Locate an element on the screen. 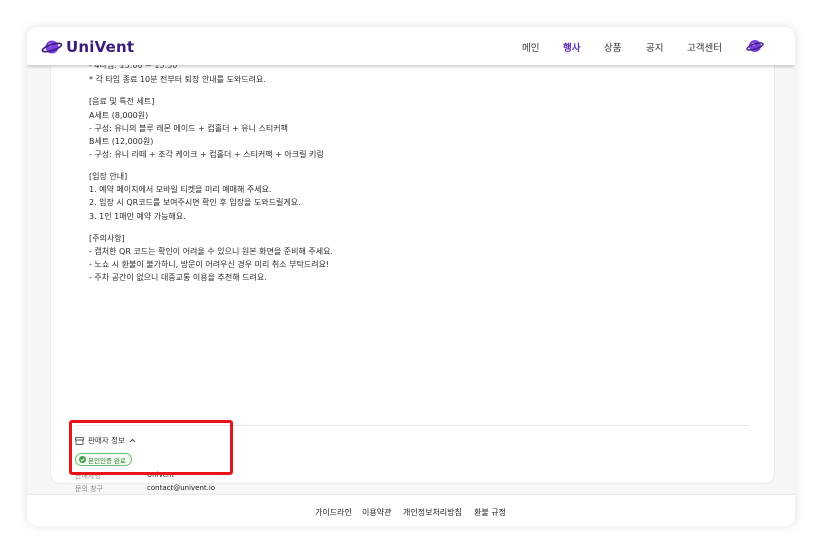 The image size is (822, 554). footer-link-refund: 환불 규정 is located at coordinates (490, 512).